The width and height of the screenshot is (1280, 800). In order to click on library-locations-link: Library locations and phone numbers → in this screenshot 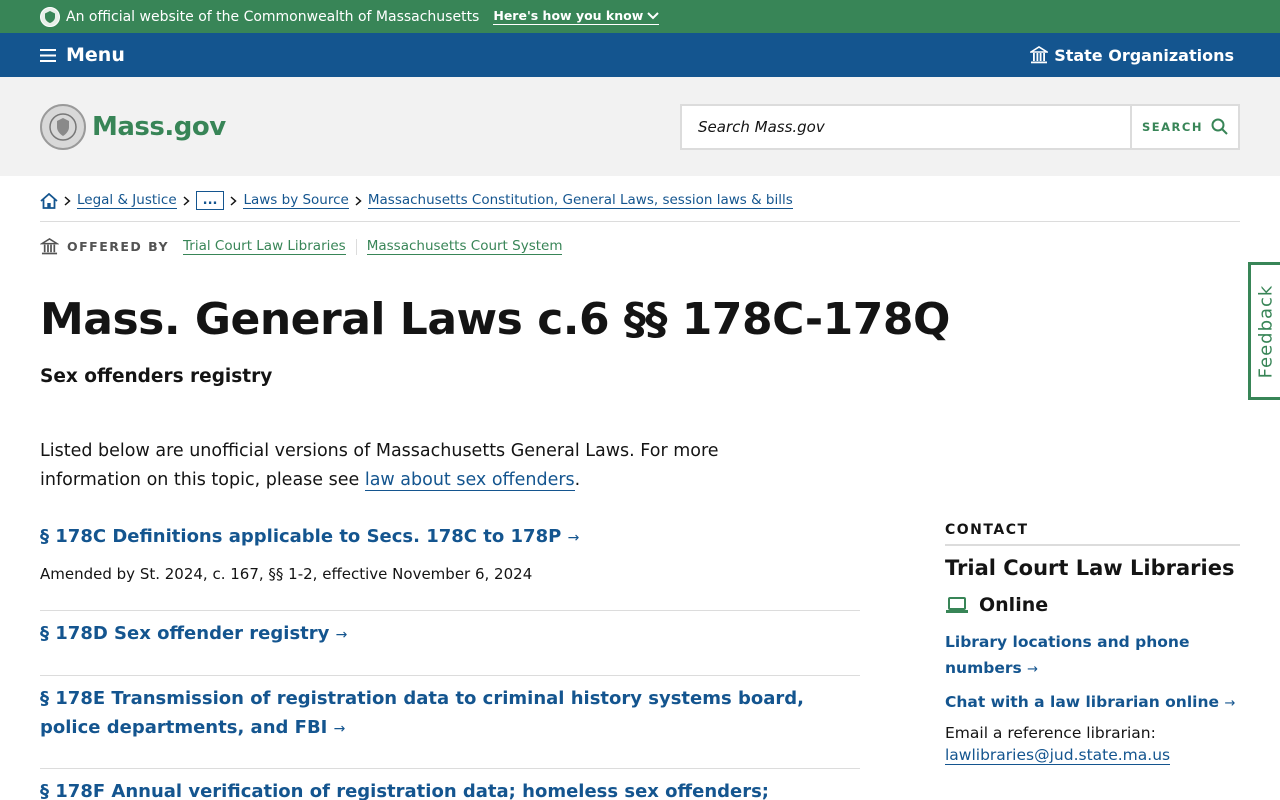, I will do `click(1092, 656)`.